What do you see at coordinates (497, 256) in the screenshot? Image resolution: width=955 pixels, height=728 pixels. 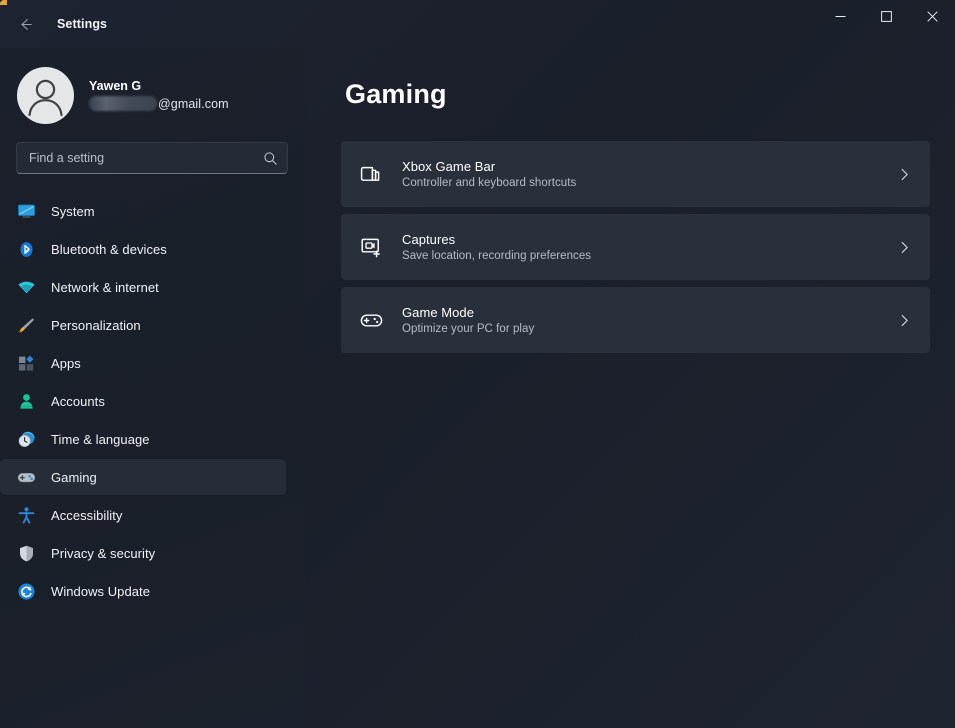 I see `card-subtitle: Save location, recording preferences` at bounding box center [497, 256].